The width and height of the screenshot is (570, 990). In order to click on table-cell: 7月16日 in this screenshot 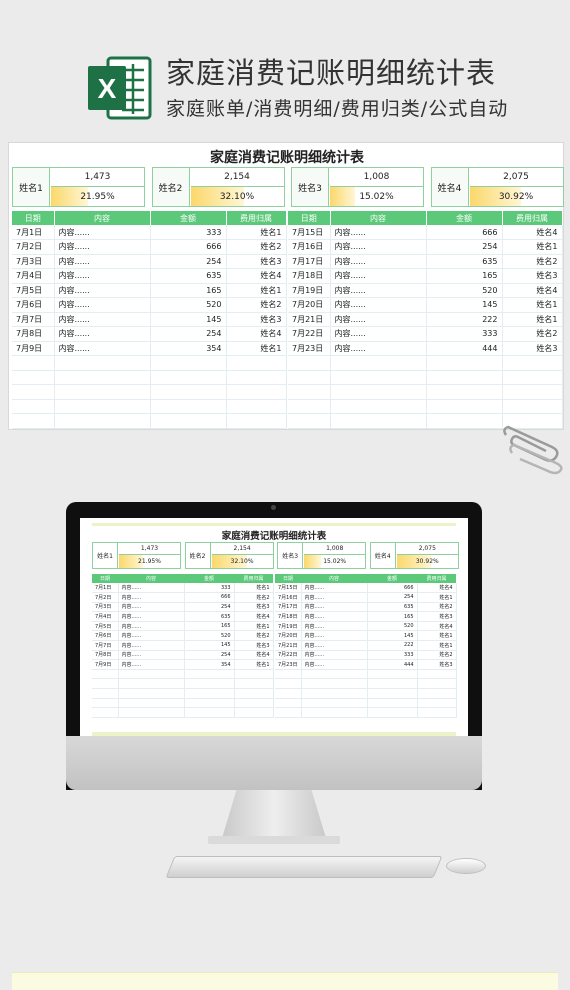, I will do `click(309, 247)`.